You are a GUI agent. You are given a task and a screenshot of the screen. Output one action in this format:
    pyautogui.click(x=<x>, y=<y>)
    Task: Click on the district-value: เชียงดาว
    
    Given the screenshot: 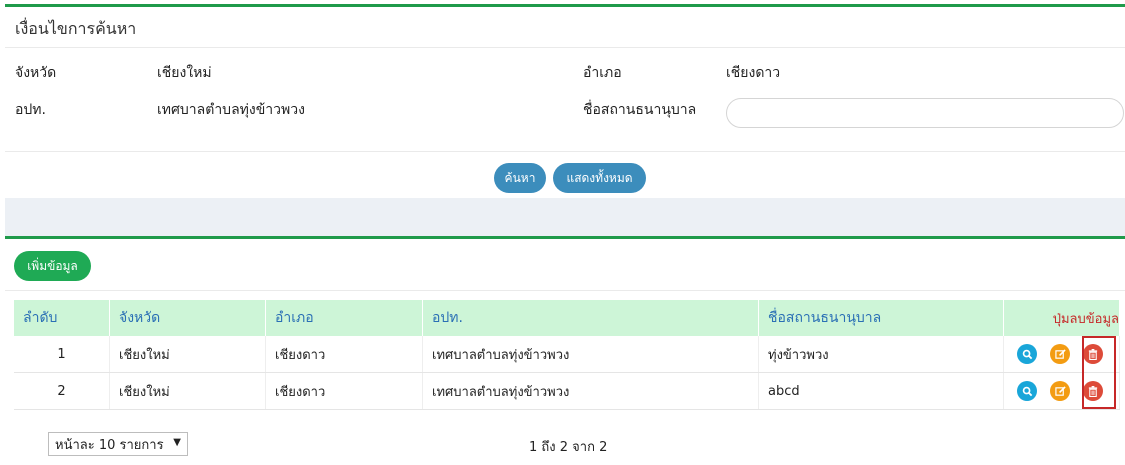 What is the action you would take?
    pyautogui.click(x=753, y=73)
    